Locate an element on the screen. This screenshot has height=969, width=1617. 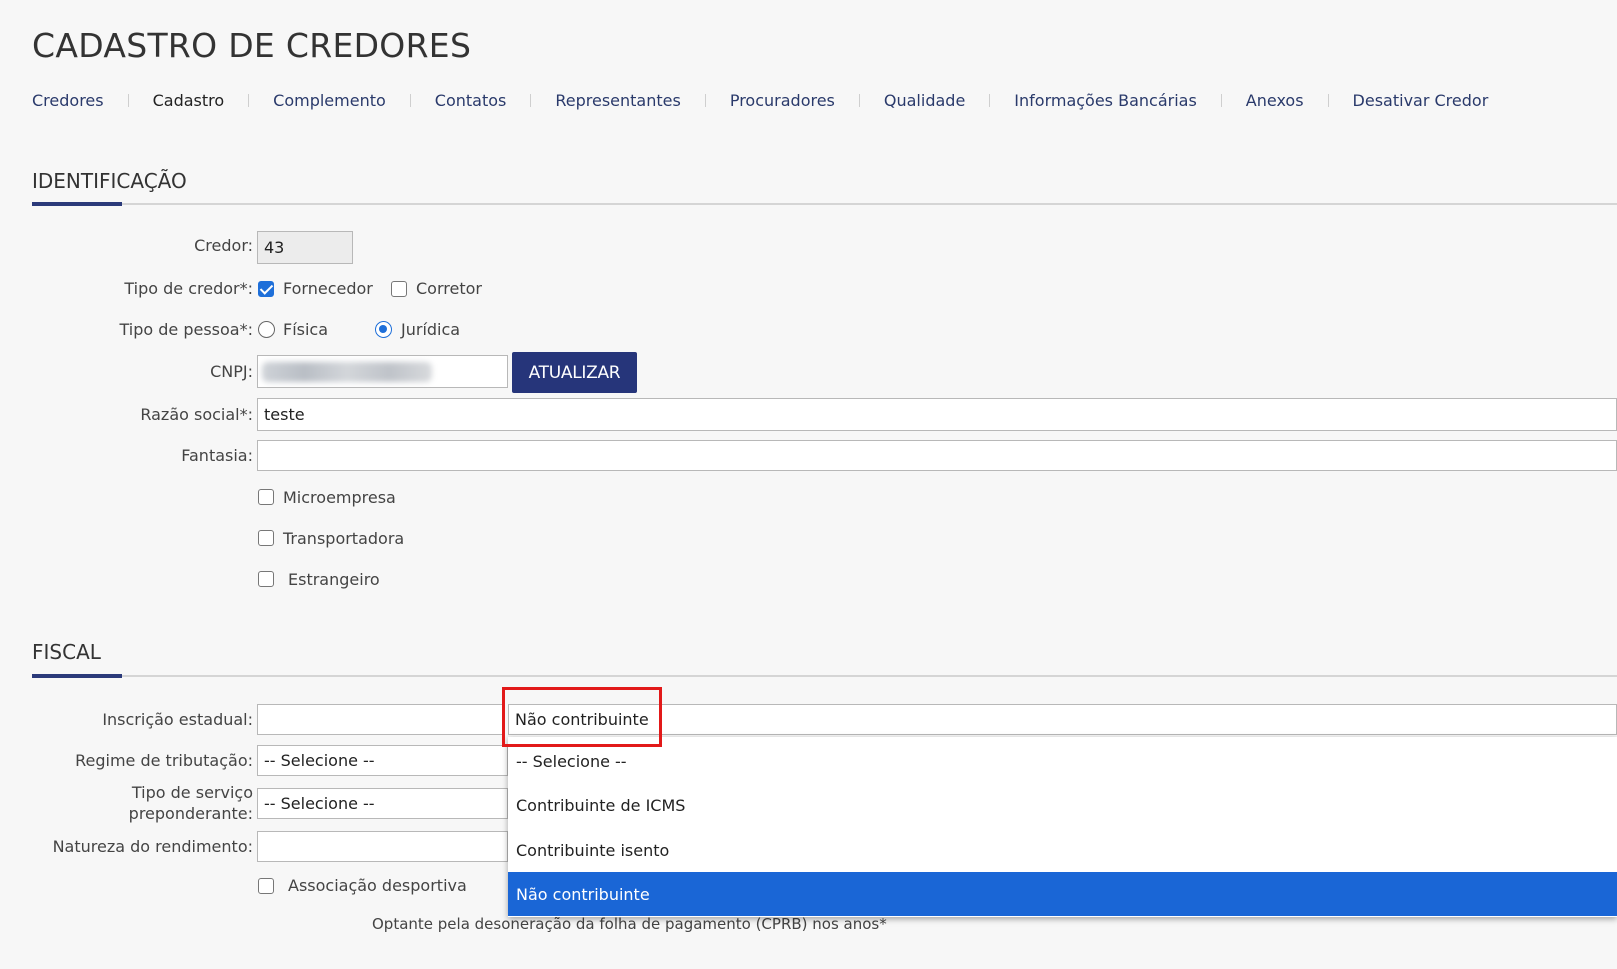
natureza-rendimento-input is located at coordinates (382, 846).